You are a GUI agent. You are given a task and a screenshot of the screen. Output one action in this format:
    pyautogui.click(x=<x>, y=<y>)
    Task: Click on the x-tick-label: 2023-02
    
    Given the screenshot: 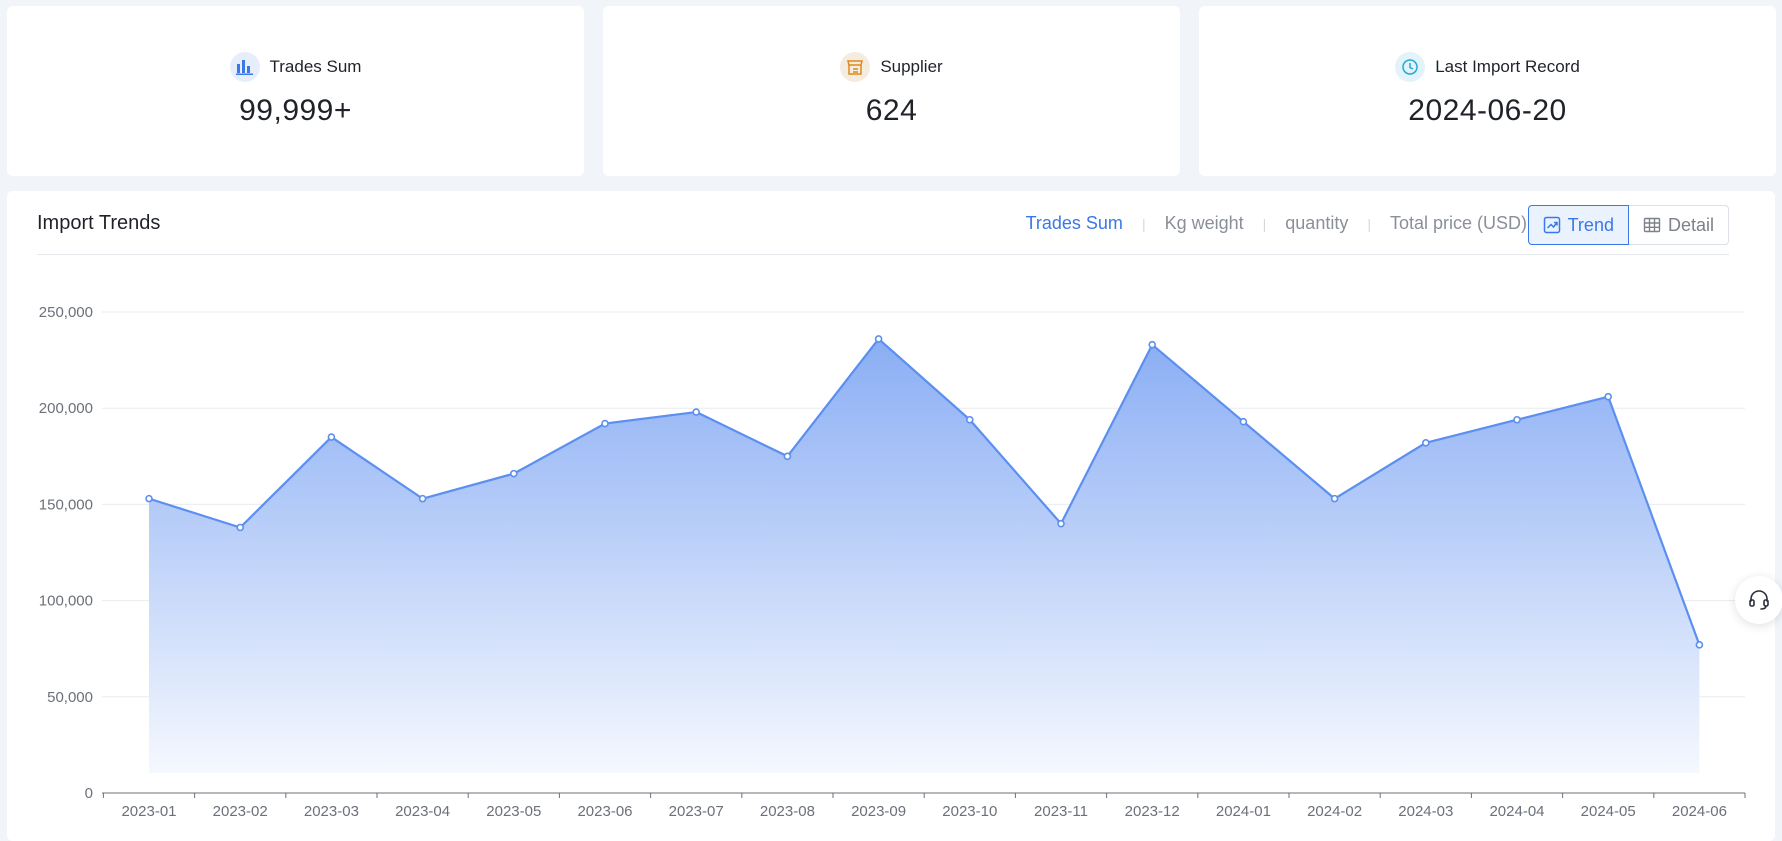 What is the action you would take?
    pyautogui.click(x=240, y=811)
    